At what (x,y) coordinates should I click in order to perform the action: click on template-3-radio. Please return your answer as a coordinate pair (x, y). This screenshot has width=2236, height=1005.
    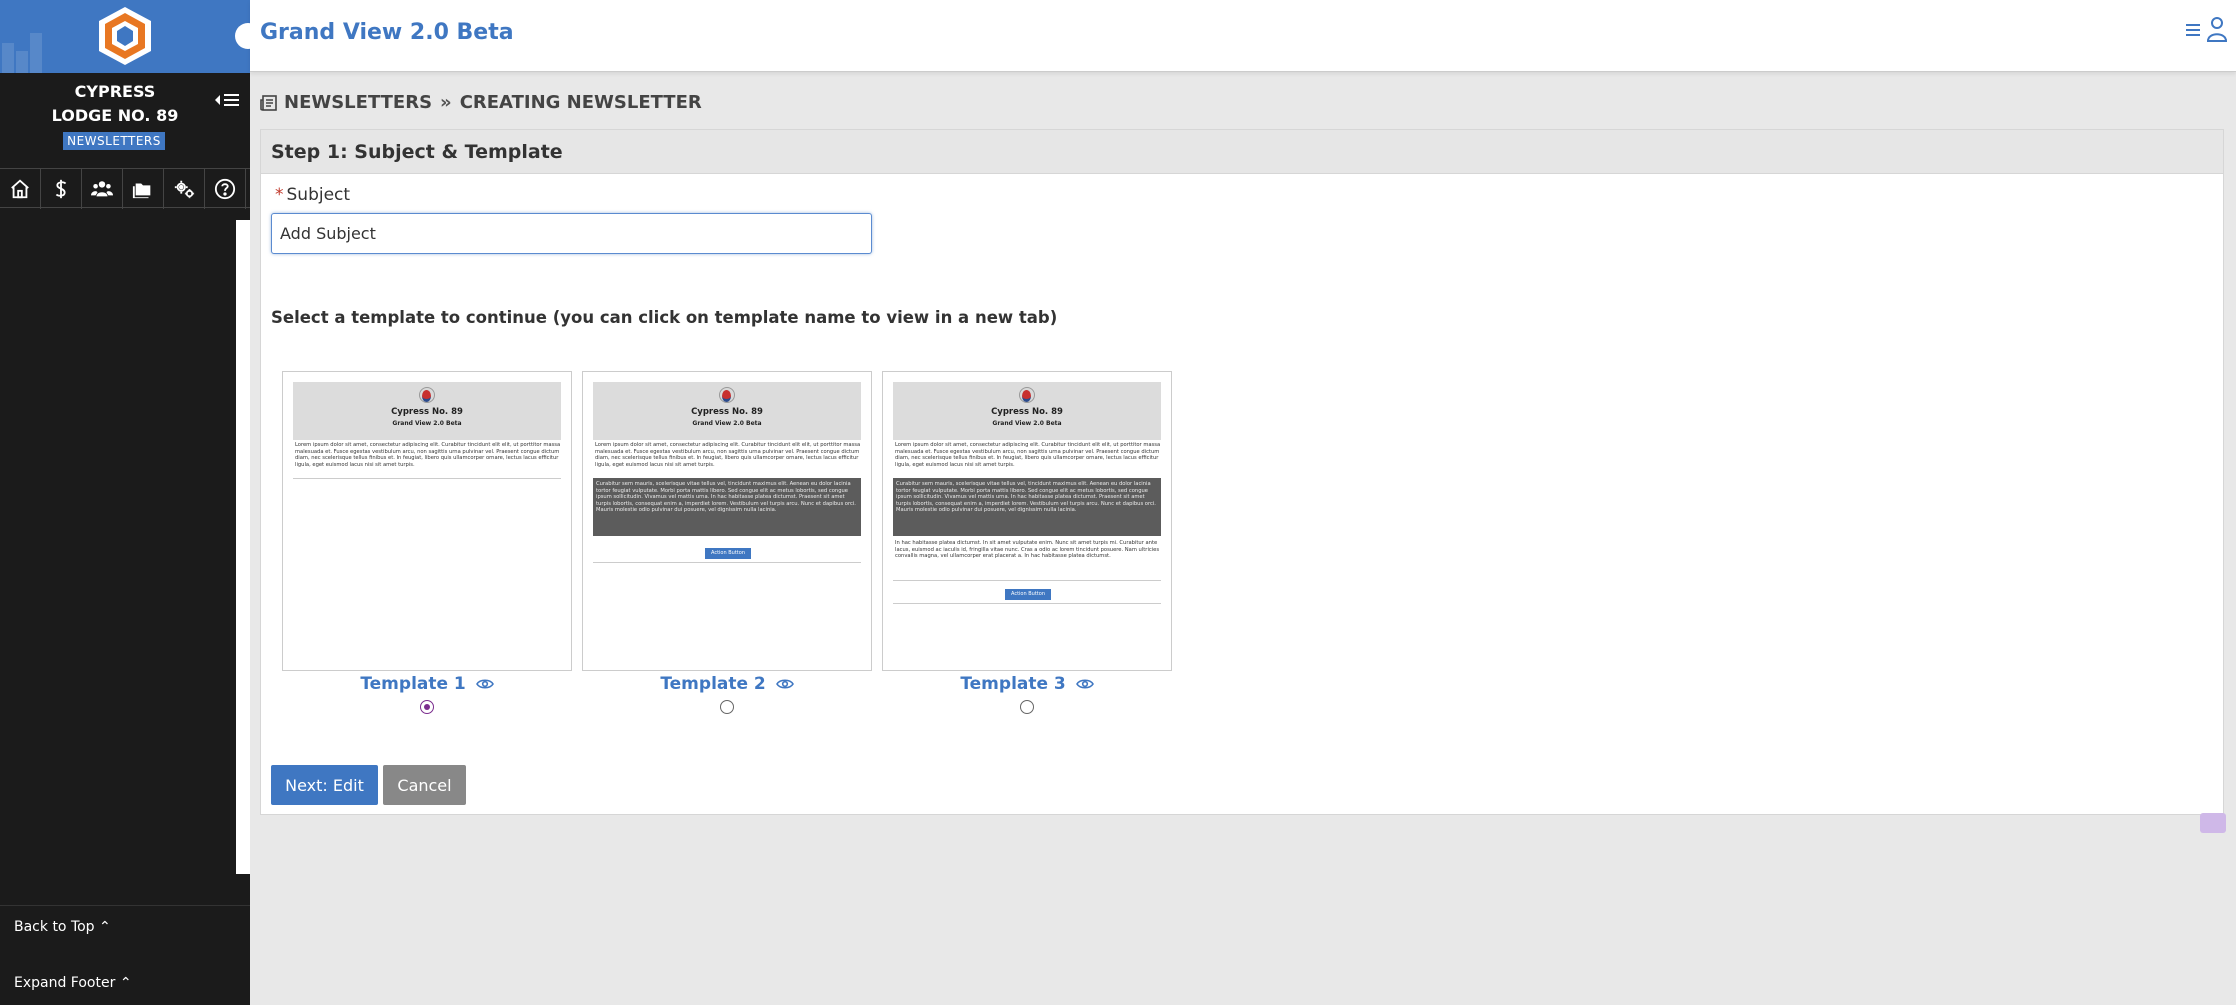
    Looking at the image, I should click on (1027, 707).